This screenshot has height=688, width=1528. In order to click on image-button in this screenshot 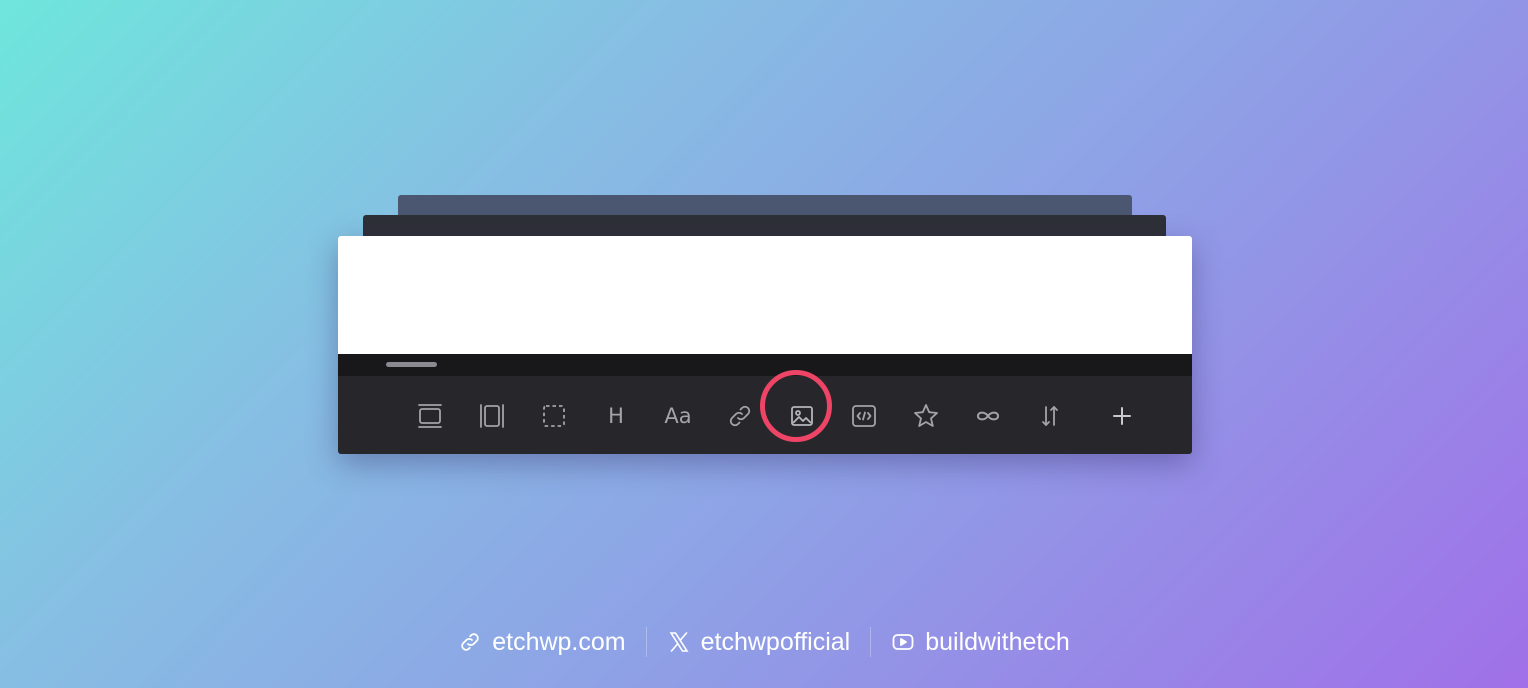, I will do `click(802, 416)`.